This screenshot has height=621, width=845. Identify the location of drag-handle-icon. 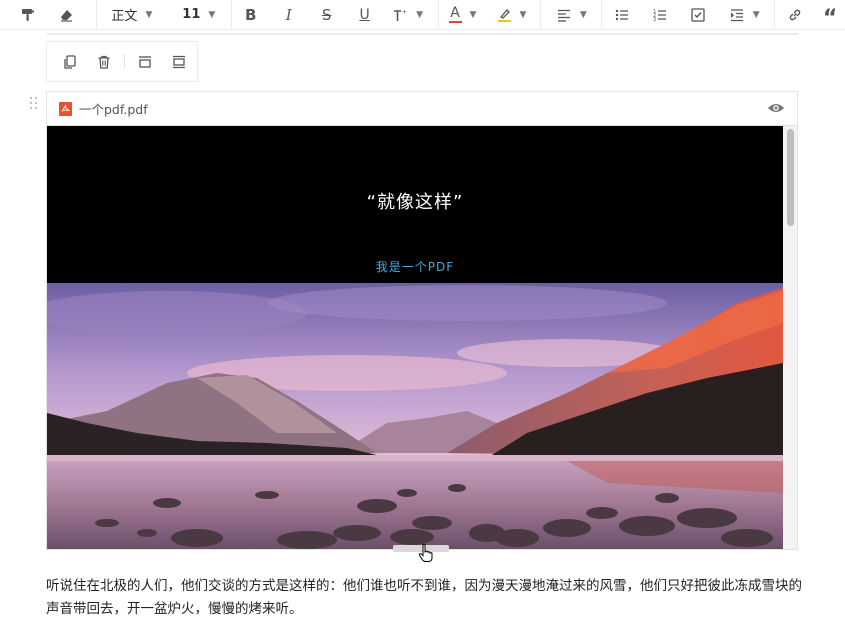
(34, 103).